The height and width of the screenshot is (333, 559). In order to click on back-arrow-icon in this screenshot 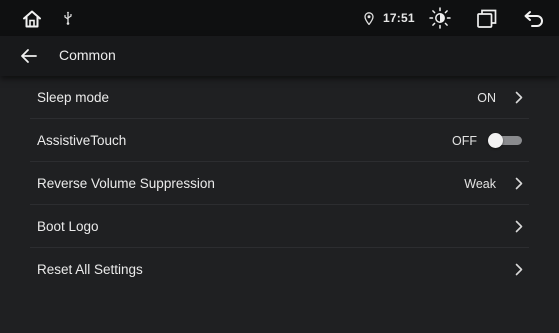, I will do `click(534, 18)`.